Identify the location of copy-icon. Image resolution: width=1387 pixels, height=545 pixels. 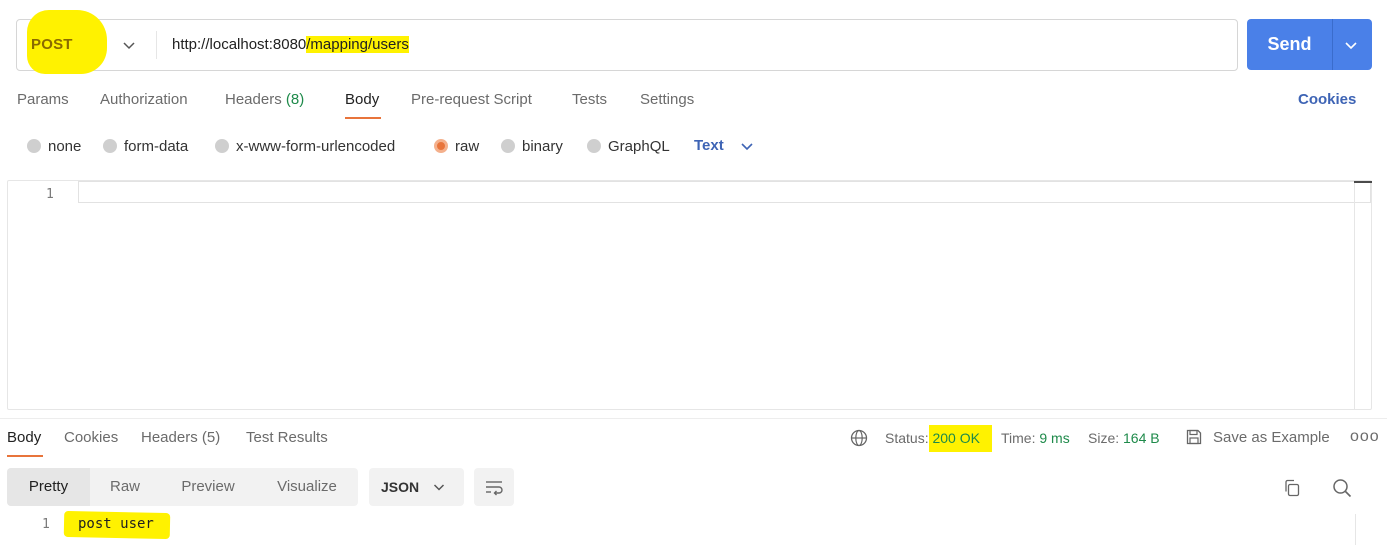
(1292, 488).